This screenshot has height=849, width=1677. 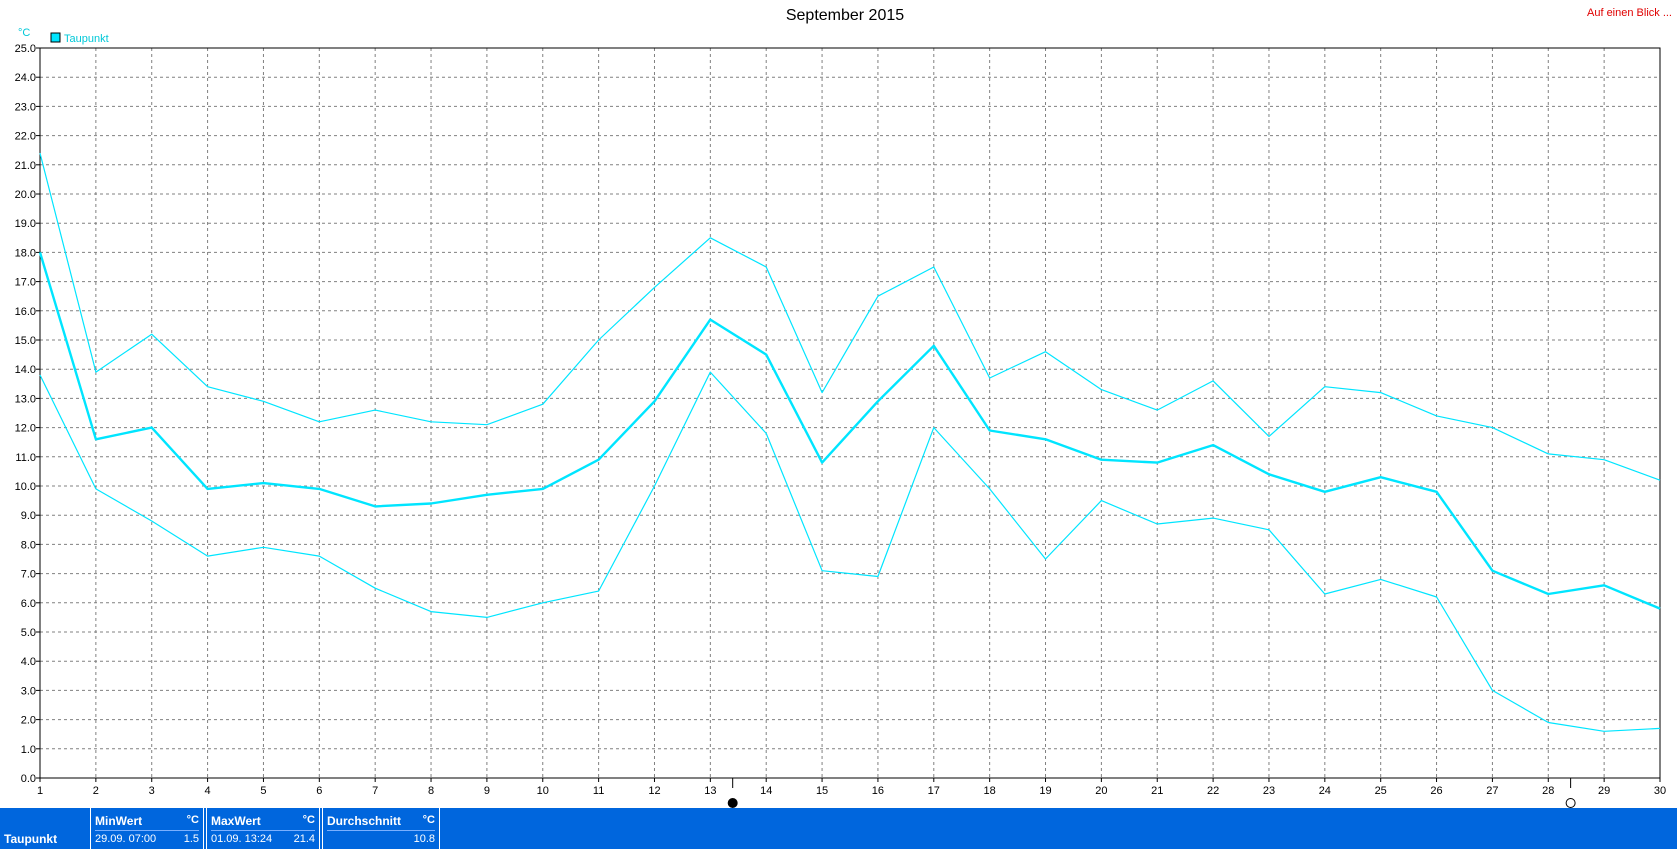 What do you see at coordinates (236, 821) in the screenshot?
I see `max-label: MaxWert` at bounding box center [236, 821].